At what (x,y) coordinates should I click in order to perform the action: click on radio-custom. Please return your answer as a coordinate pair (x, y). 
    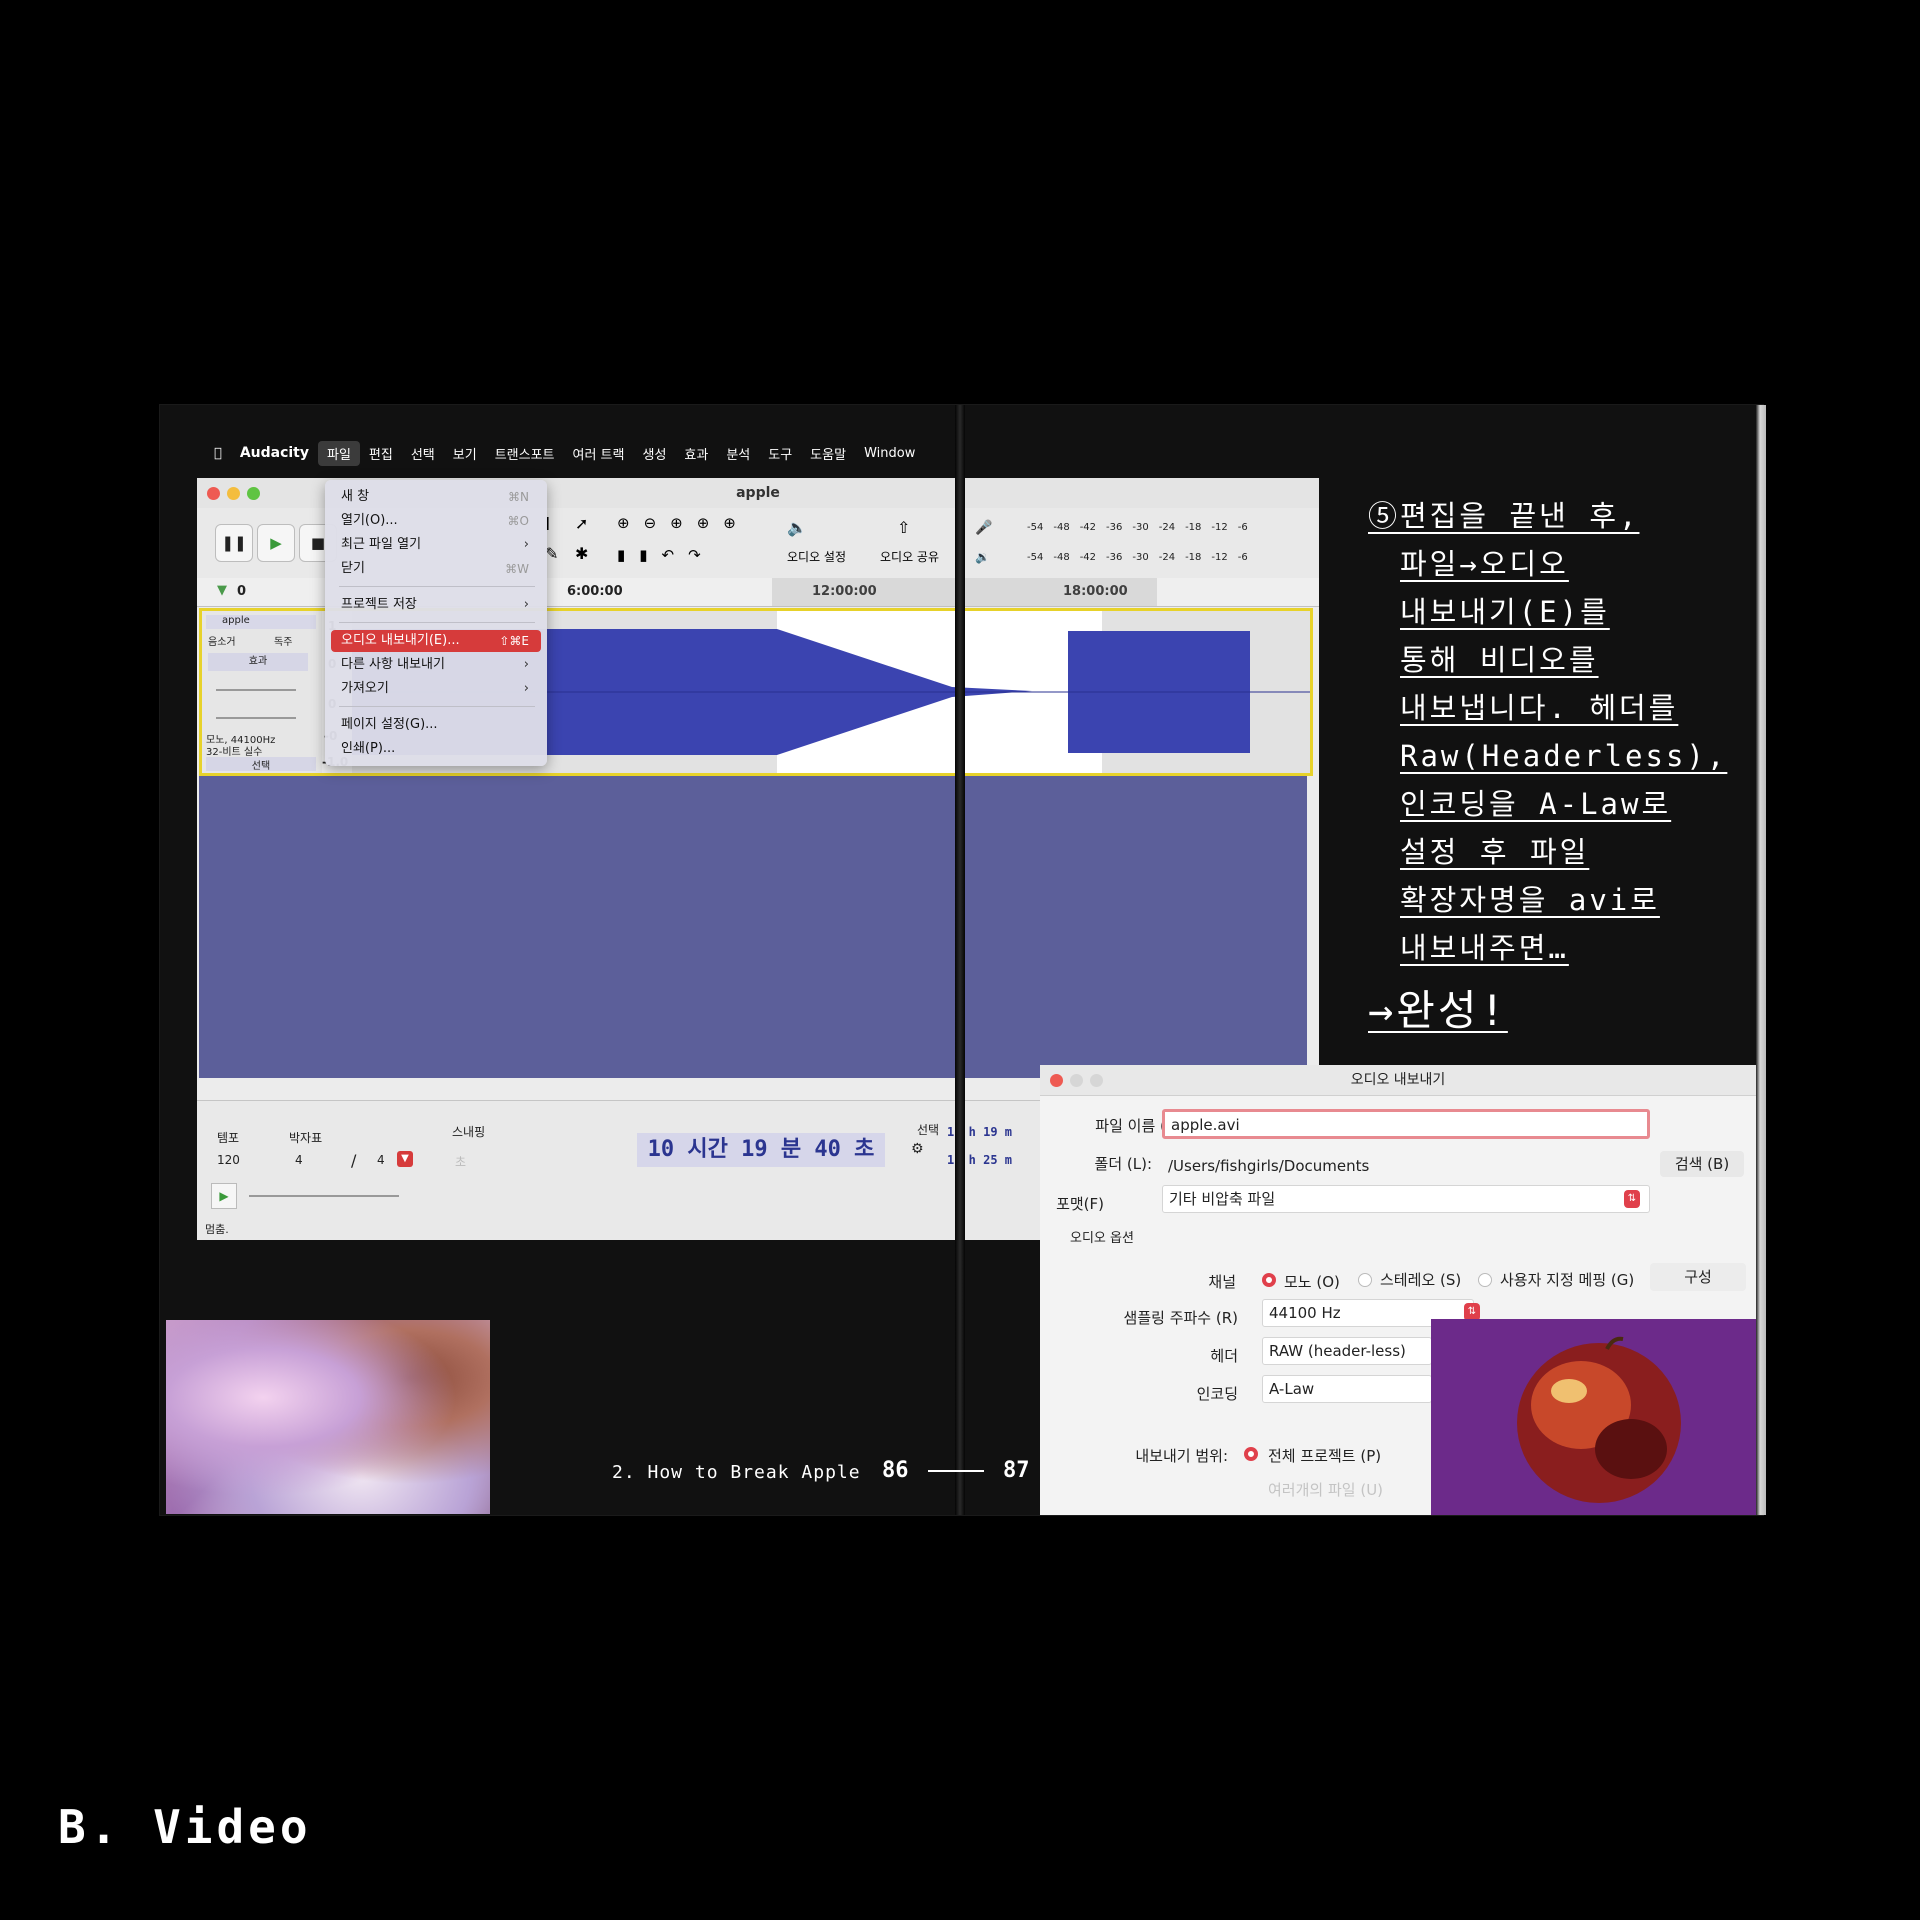
    Looking at the image, I should click on (1485, 1280).